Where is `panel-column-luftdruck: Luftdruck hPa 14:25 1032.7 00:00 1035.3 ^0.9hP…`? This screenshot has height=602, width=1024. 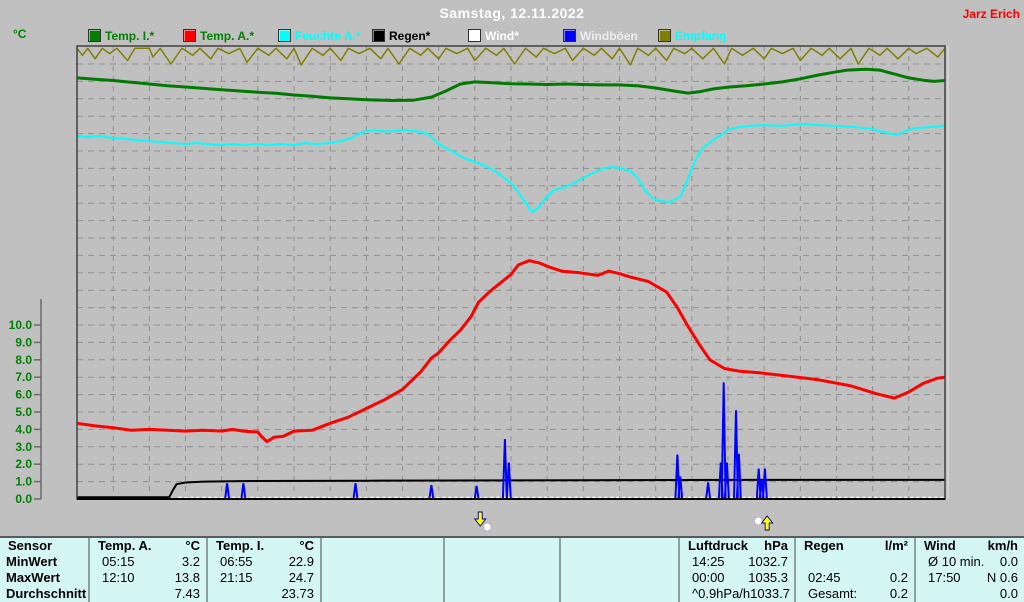
panel-column-luftdruck: Luftdruck hPa 14:25 1032.7 00:00 1035.3 ^0.9hP… is located at coordinates (736, 570).